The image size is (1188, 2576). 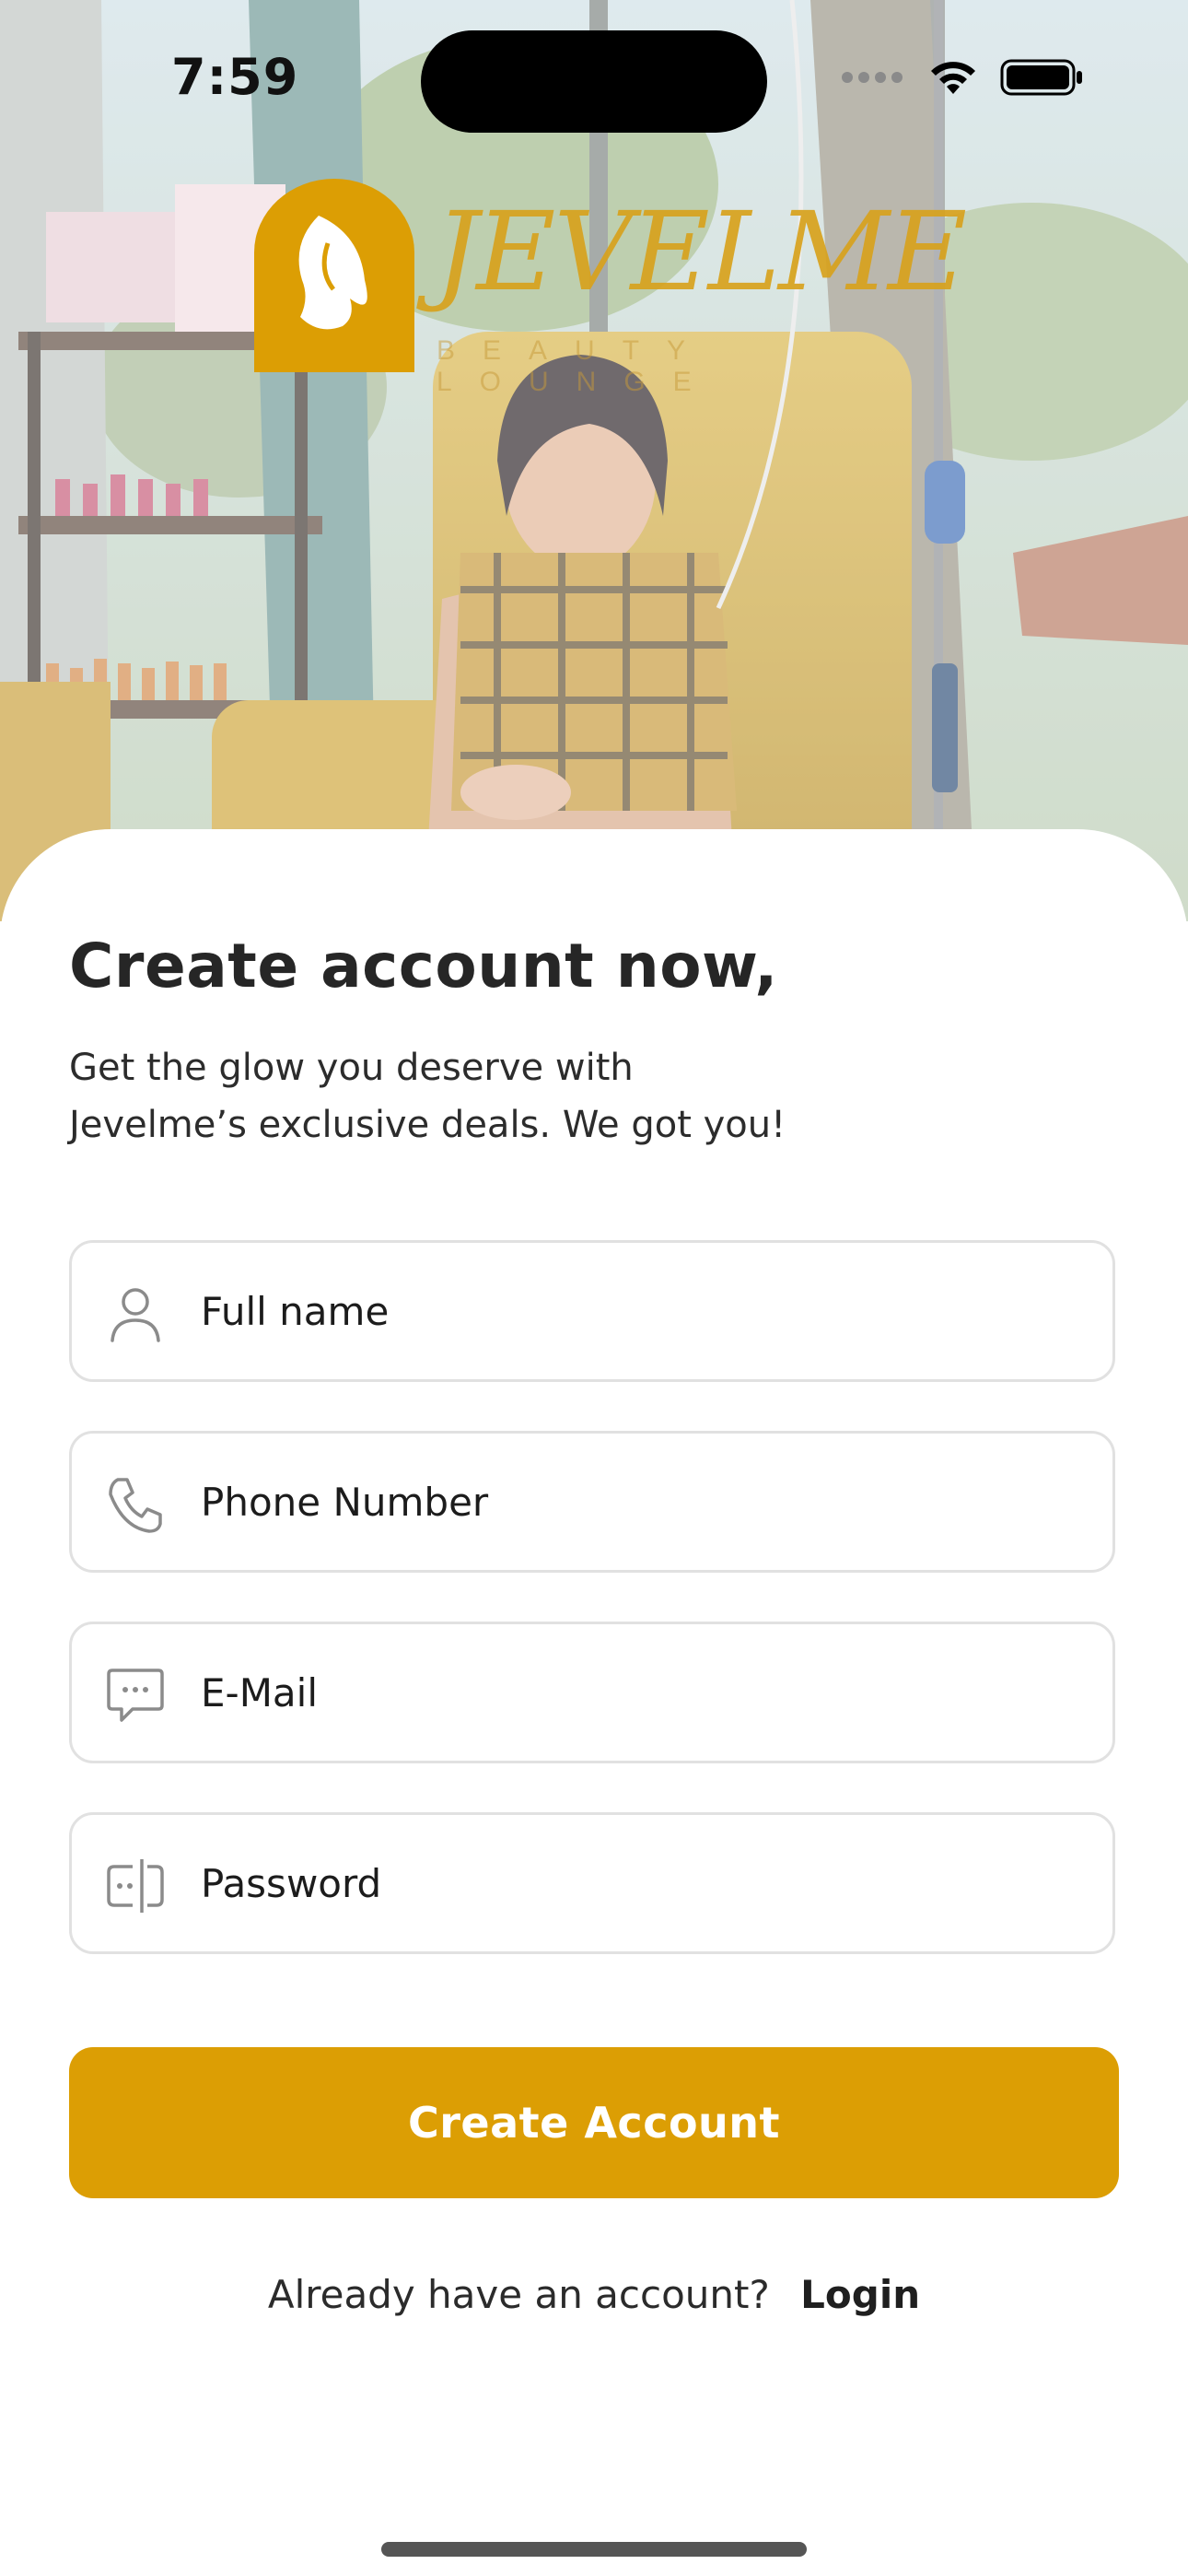 I want to click on login-prompt-text: Already have an account?, so click(x=518, y=2294).